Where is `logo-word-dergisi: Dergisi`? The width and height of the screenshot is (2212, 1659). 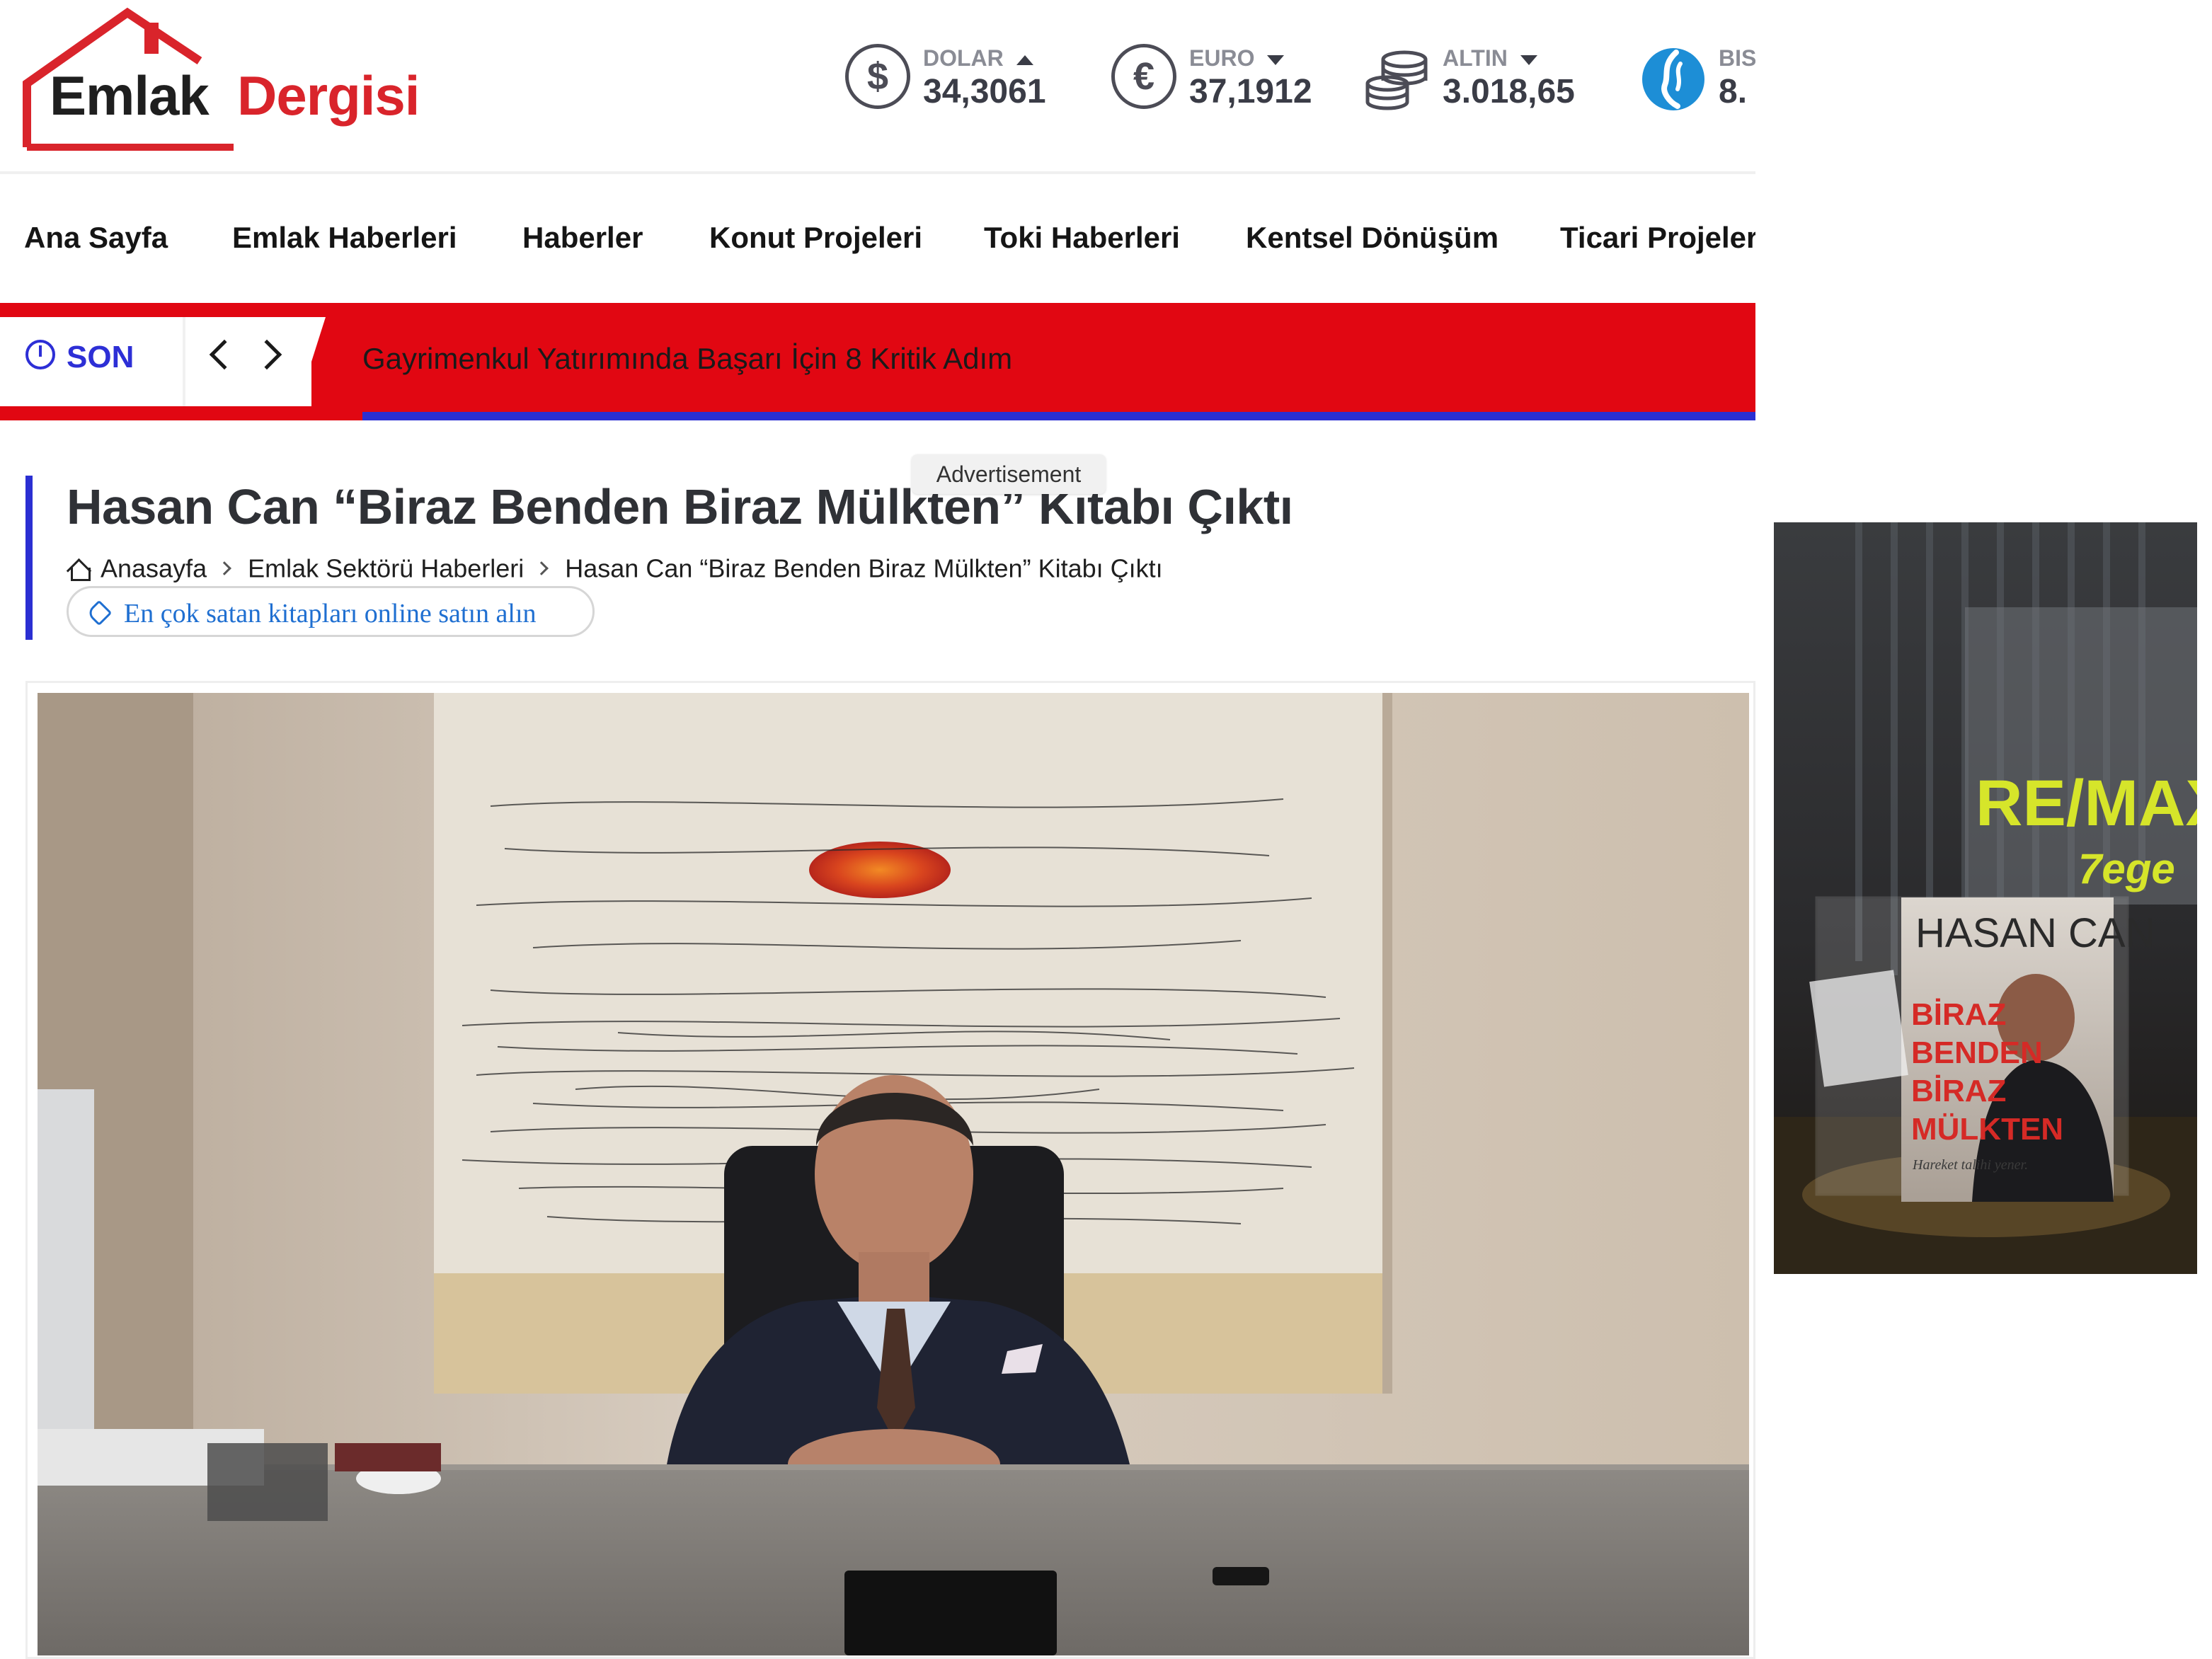 logo-word-dergisi: Dergisi is located at coordinates (328, 95).